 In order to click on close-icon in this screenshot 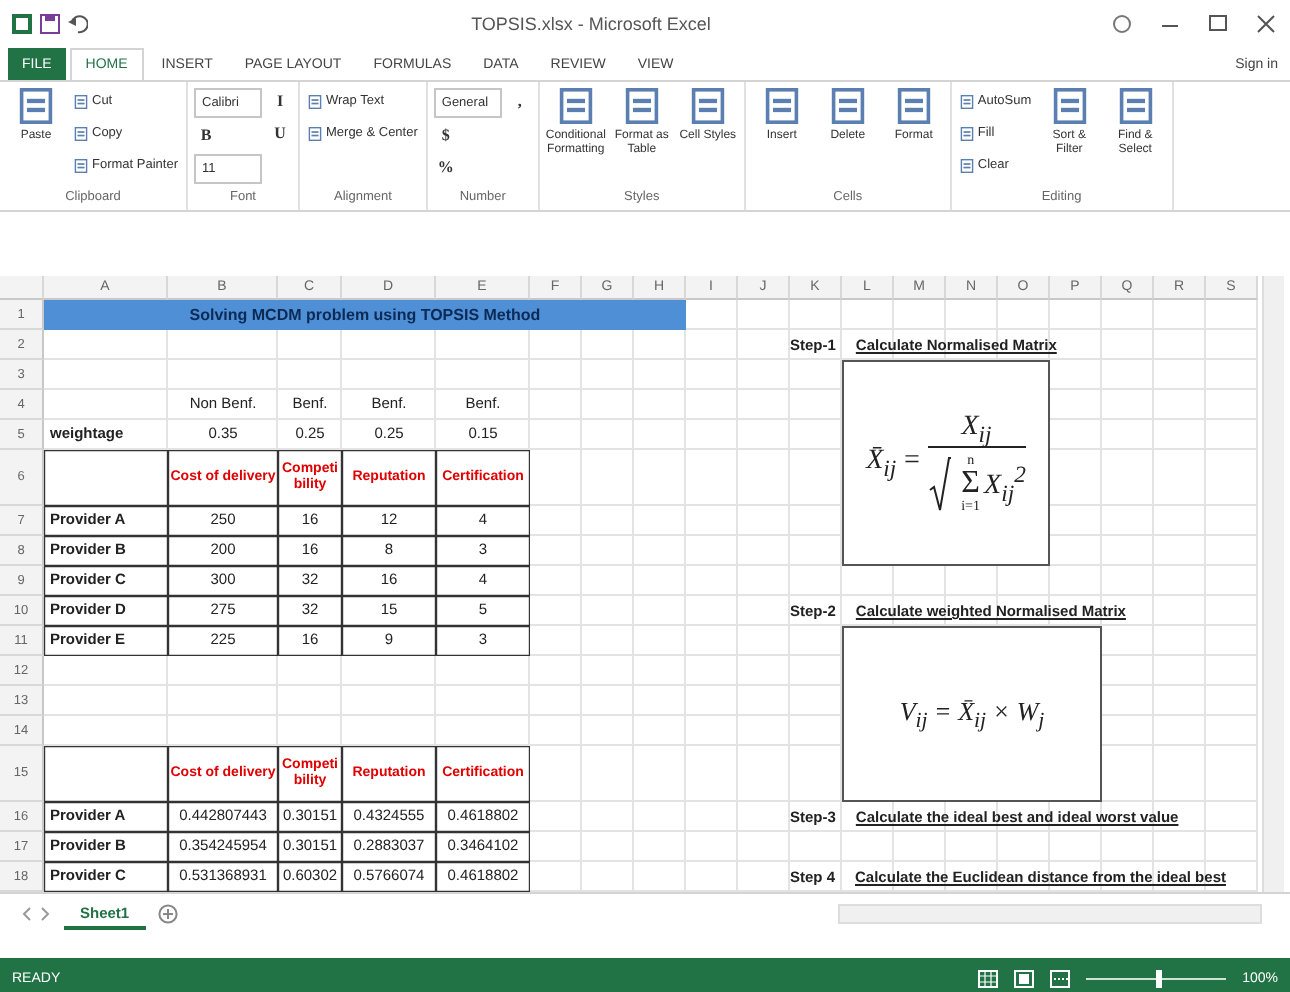, I will do `click(1266, 24)`.